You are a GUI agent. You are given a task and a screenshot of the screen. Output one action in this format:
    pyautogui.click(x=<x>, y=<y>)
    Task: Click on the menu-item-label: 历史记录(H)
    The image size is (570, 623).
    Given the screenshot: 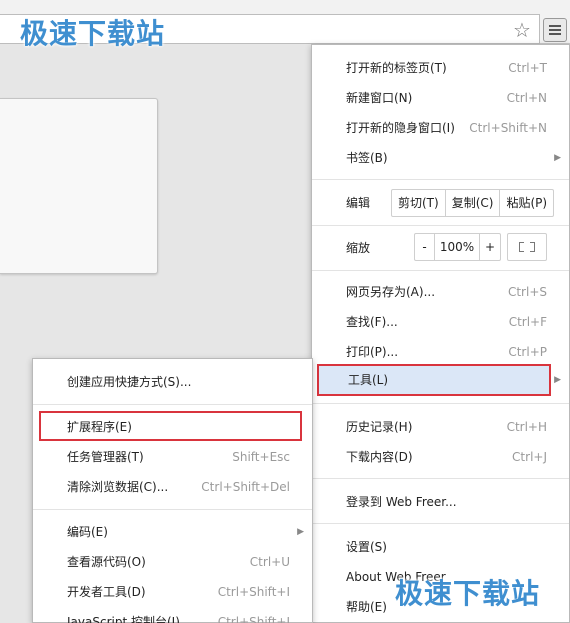 What is the action you would take?
    pyautogui.click(x=379, y=427)
    